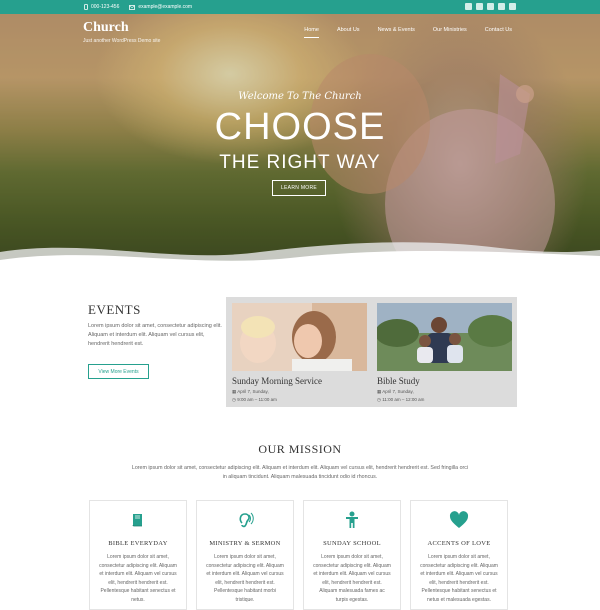 This screenshot has width=600, height=610. Describe the element at coordinates (444, 381) in the screenshot. I see `event-title: Bible Study` at that location.